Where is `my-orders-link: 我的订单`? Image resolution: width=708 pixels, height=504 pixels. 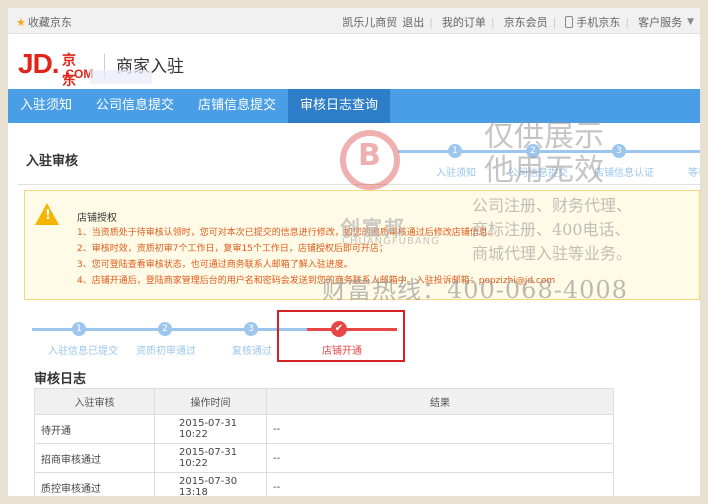
my-orders-link: 我的订单 is located at coordinates (464, 22).